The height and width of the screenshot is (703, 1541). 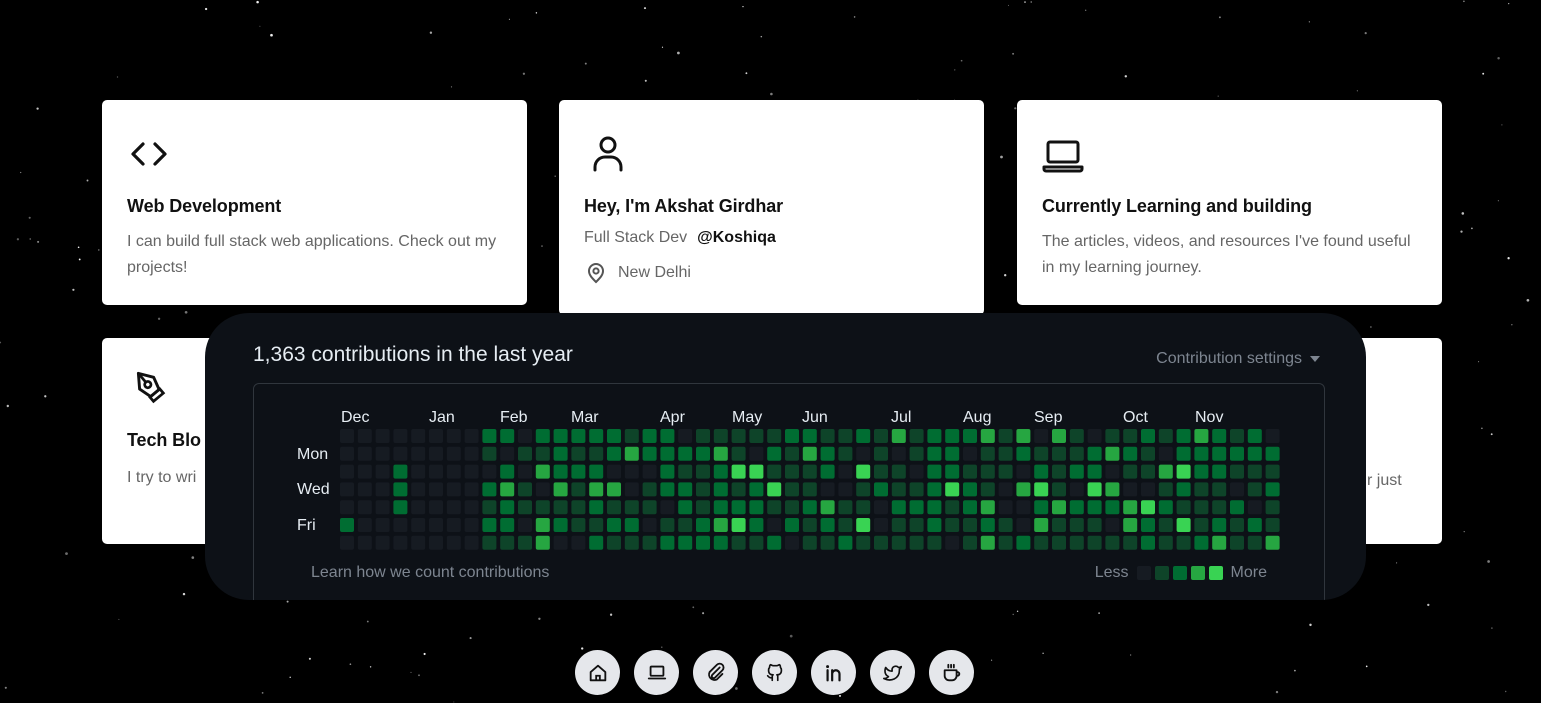 What do you see at coordinates (597, 672) in the screenshot?
I see `home-button` at bounding box center [597, 672].